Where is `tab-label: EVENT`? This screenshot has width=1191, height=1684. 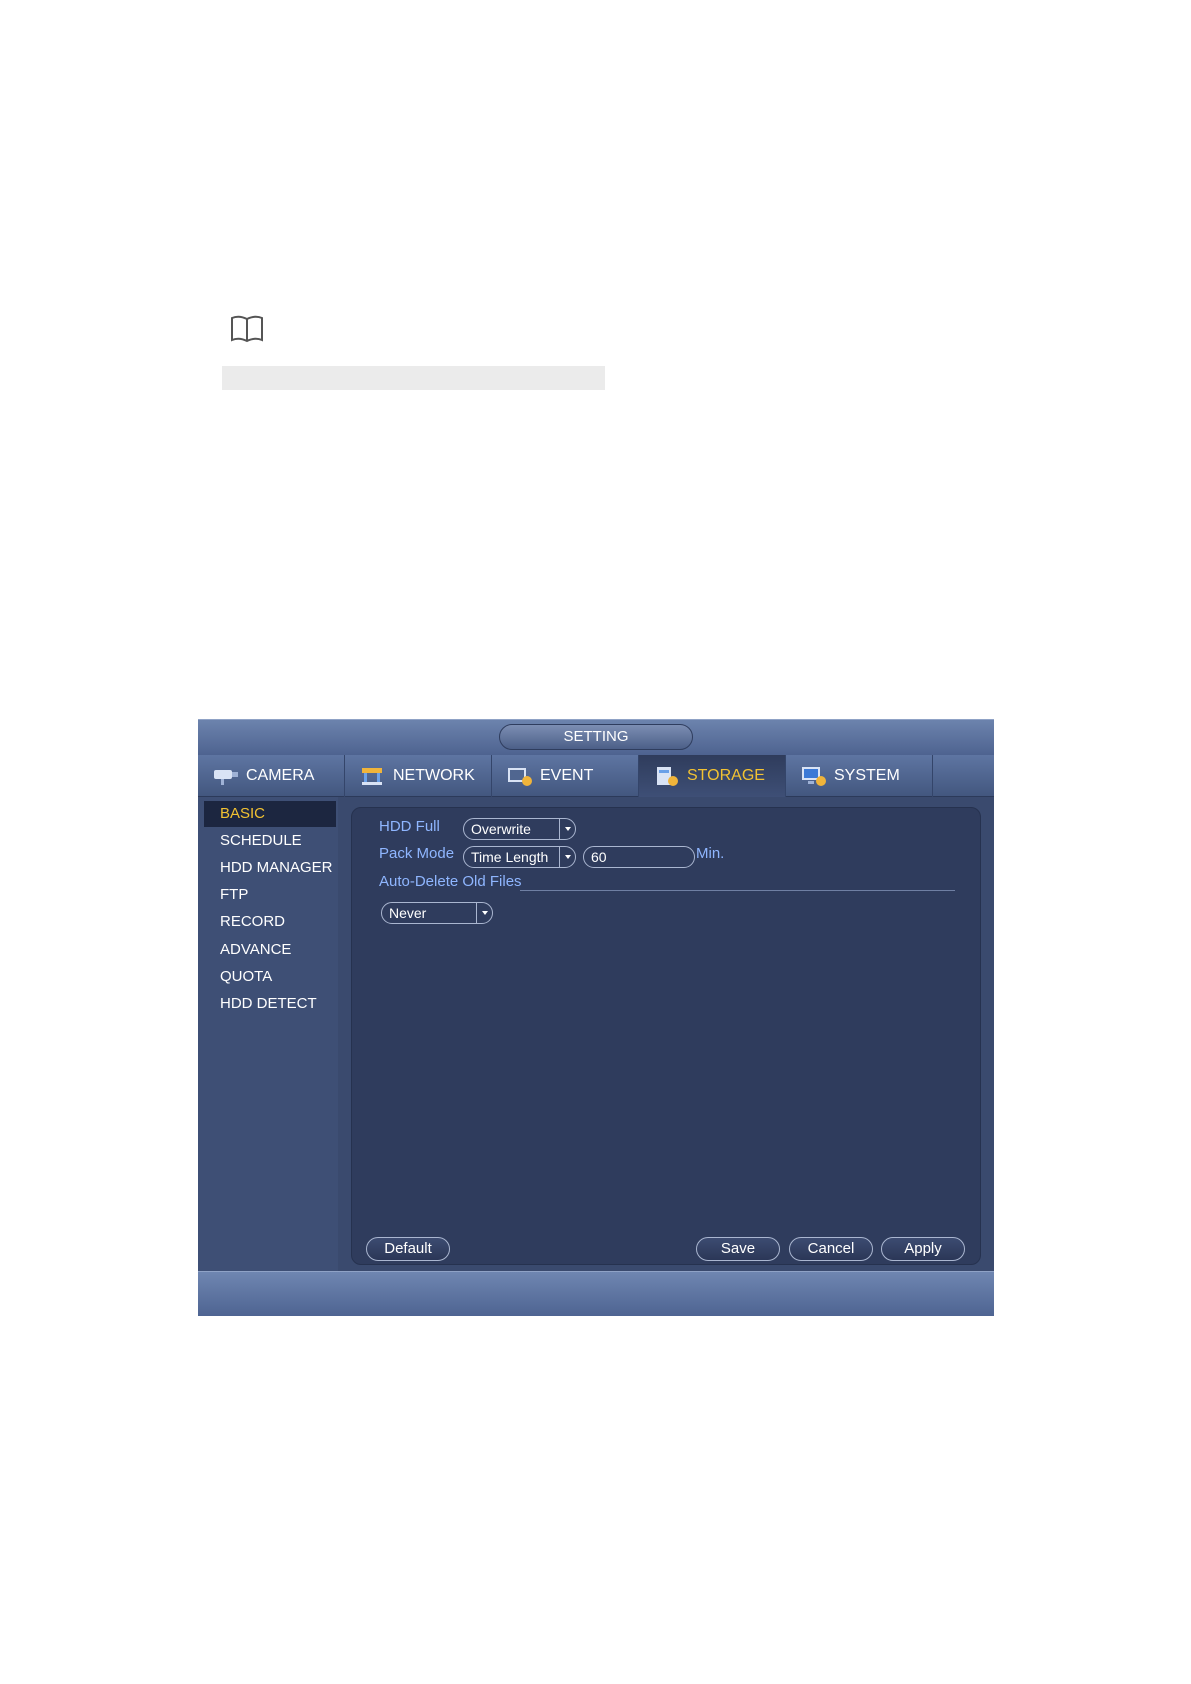
tab-label: EVENT is located at coordinates (567, 775).